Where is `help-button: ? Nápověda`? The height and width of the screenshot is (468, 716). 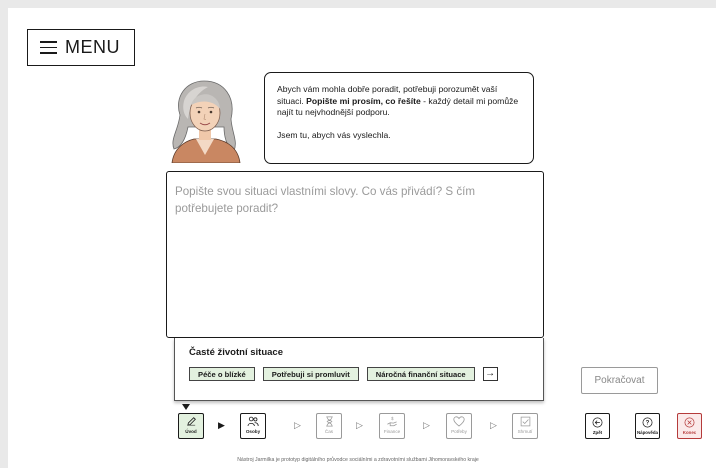 help-button: ? Nápověda is located at coordinates (647, 426).